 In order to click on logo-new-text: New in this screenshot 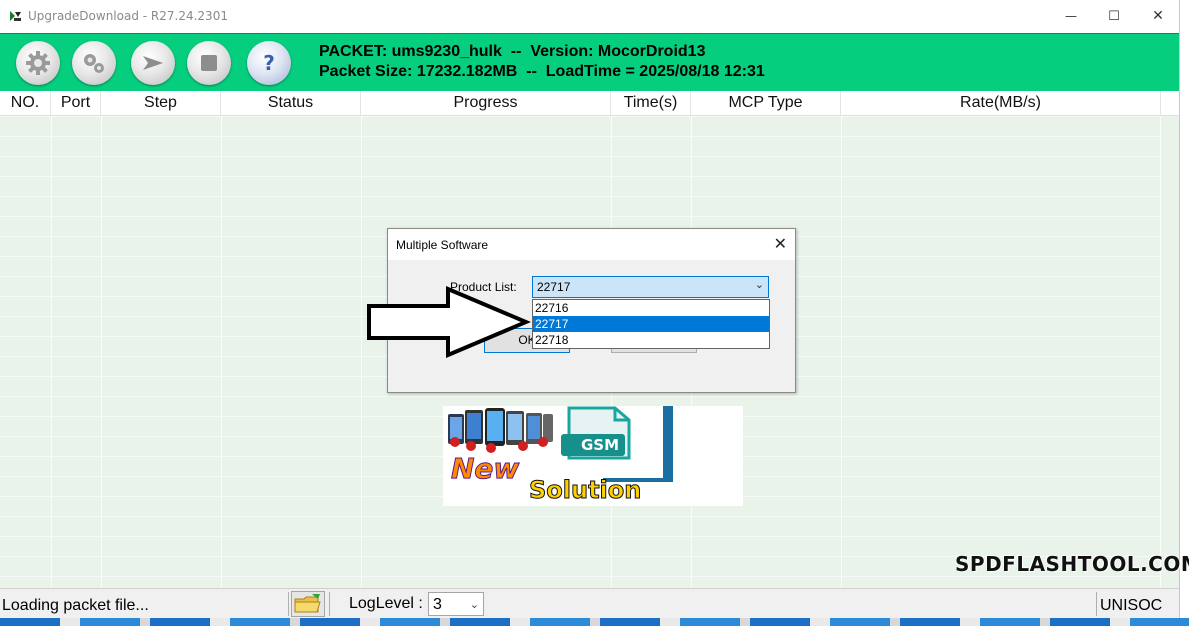, I will do `click(485, 469)`.